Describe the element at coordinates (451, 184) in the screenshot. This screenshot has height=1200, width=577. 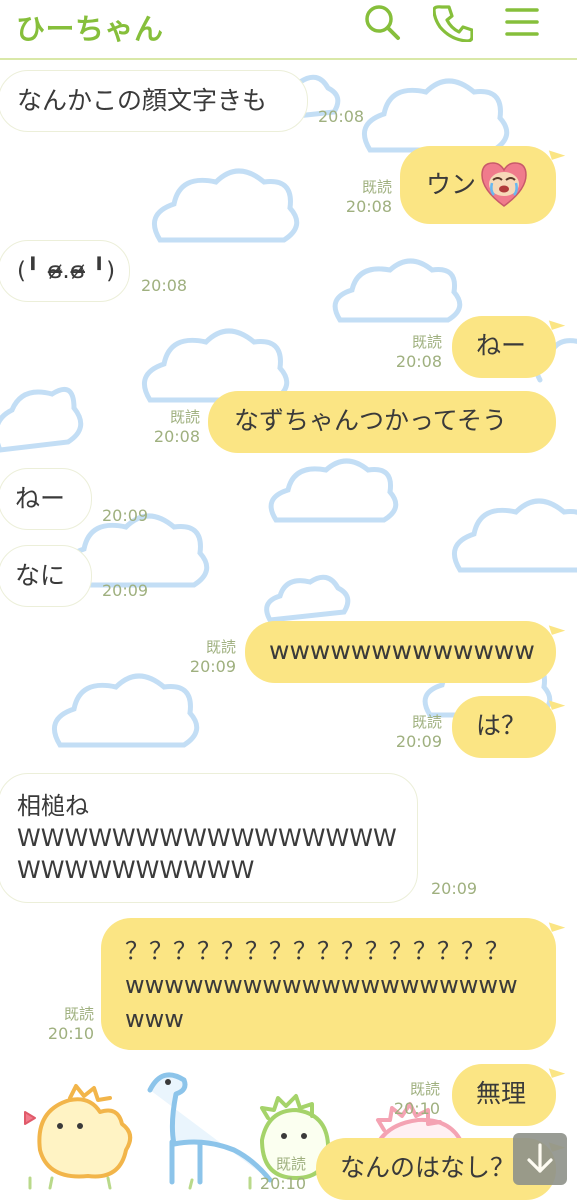
I see `message-text: ウン` at that location.